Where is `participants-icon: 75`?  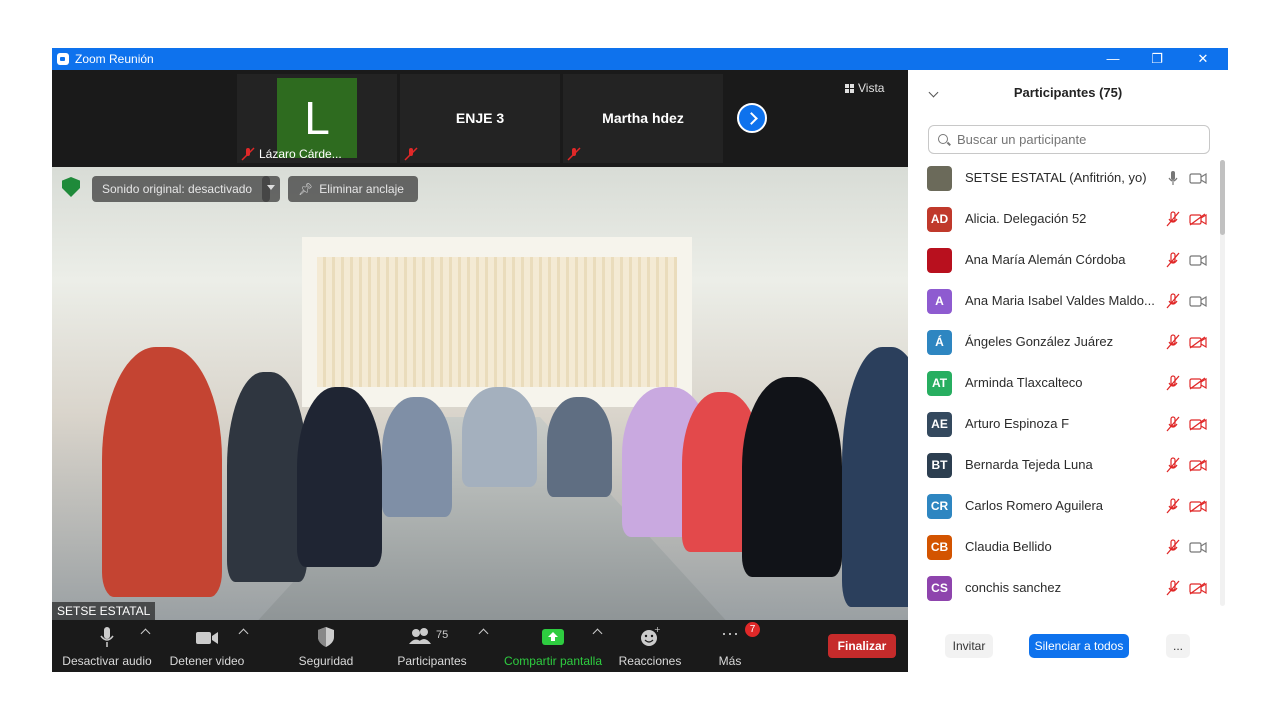 participants-icon: 75 is located at coordinates (432, 637).